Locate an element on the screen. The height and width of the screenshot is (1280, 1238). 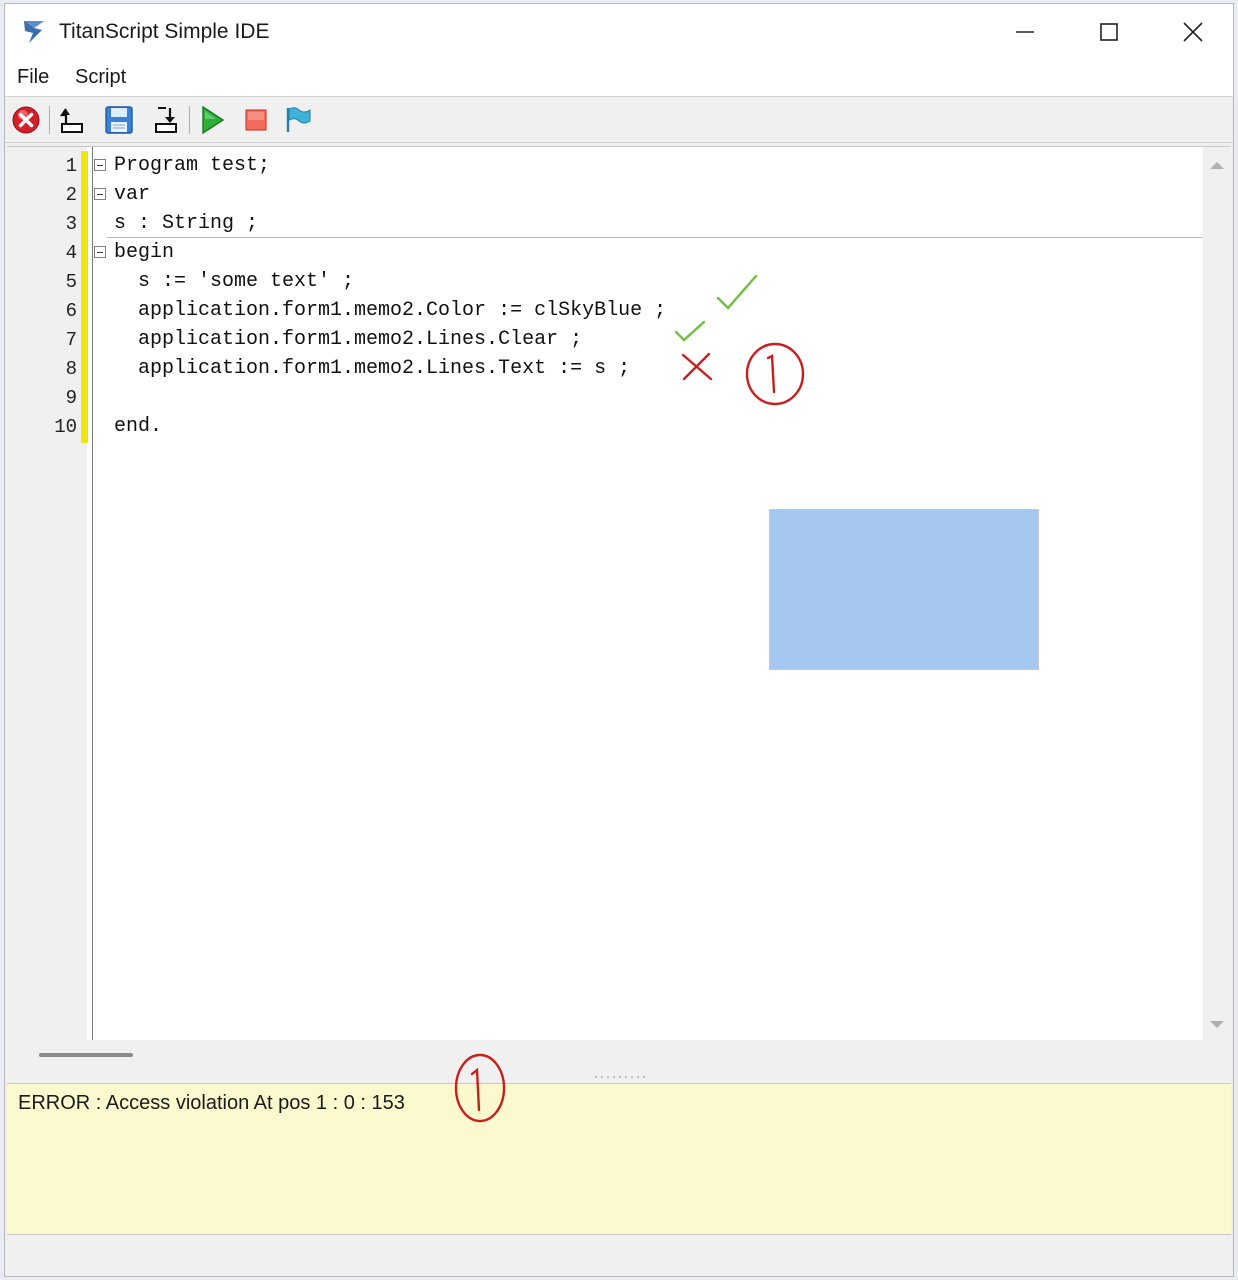
code-line: s := 'some text' ; is located at coordinates (234, 281).